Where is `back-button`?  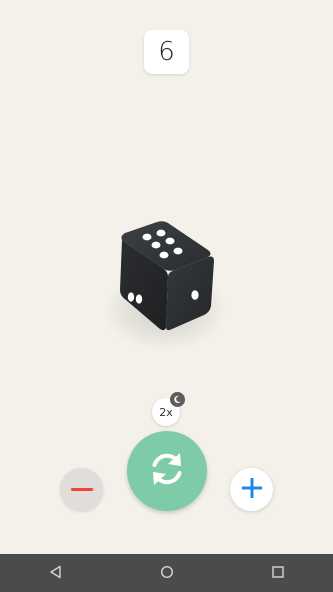 back-button is located at coordinates (56, 573).